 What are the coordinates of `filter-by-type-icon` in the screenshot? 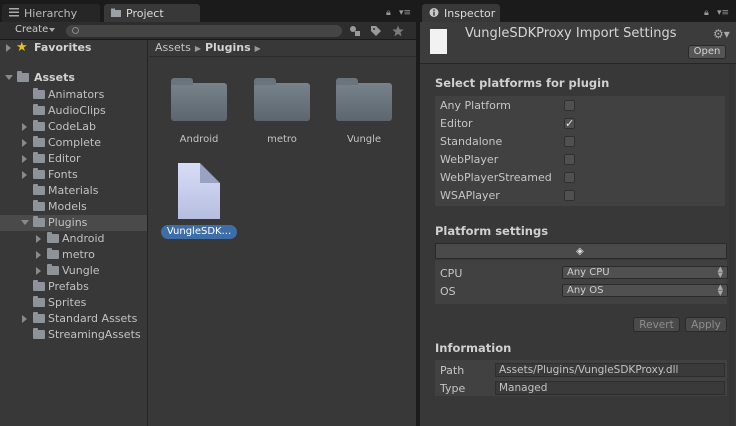 It's located at (355, 31).